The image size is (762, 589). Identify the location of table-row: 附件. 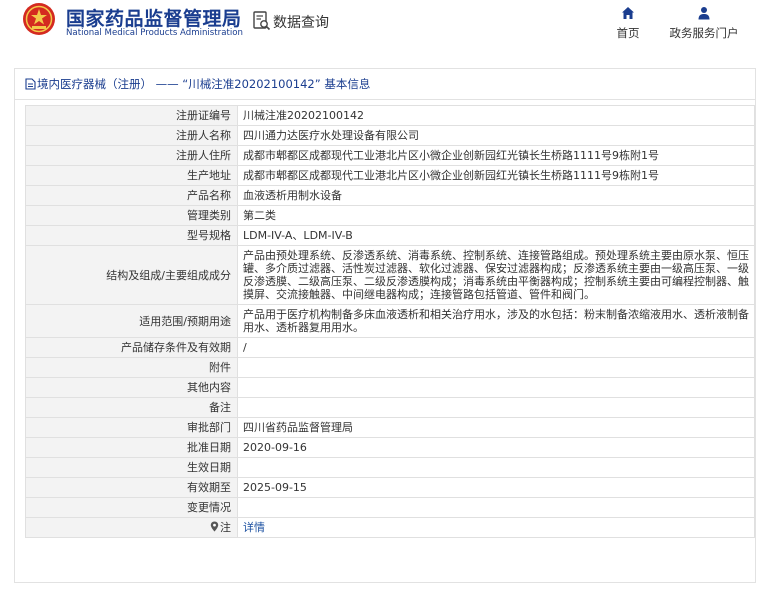
(390, 367).